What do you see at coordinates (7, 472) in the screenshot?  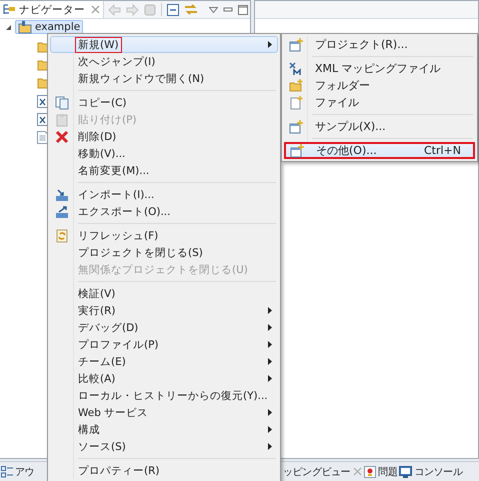 I see `outline-icon` at bounding box center [7, 472].